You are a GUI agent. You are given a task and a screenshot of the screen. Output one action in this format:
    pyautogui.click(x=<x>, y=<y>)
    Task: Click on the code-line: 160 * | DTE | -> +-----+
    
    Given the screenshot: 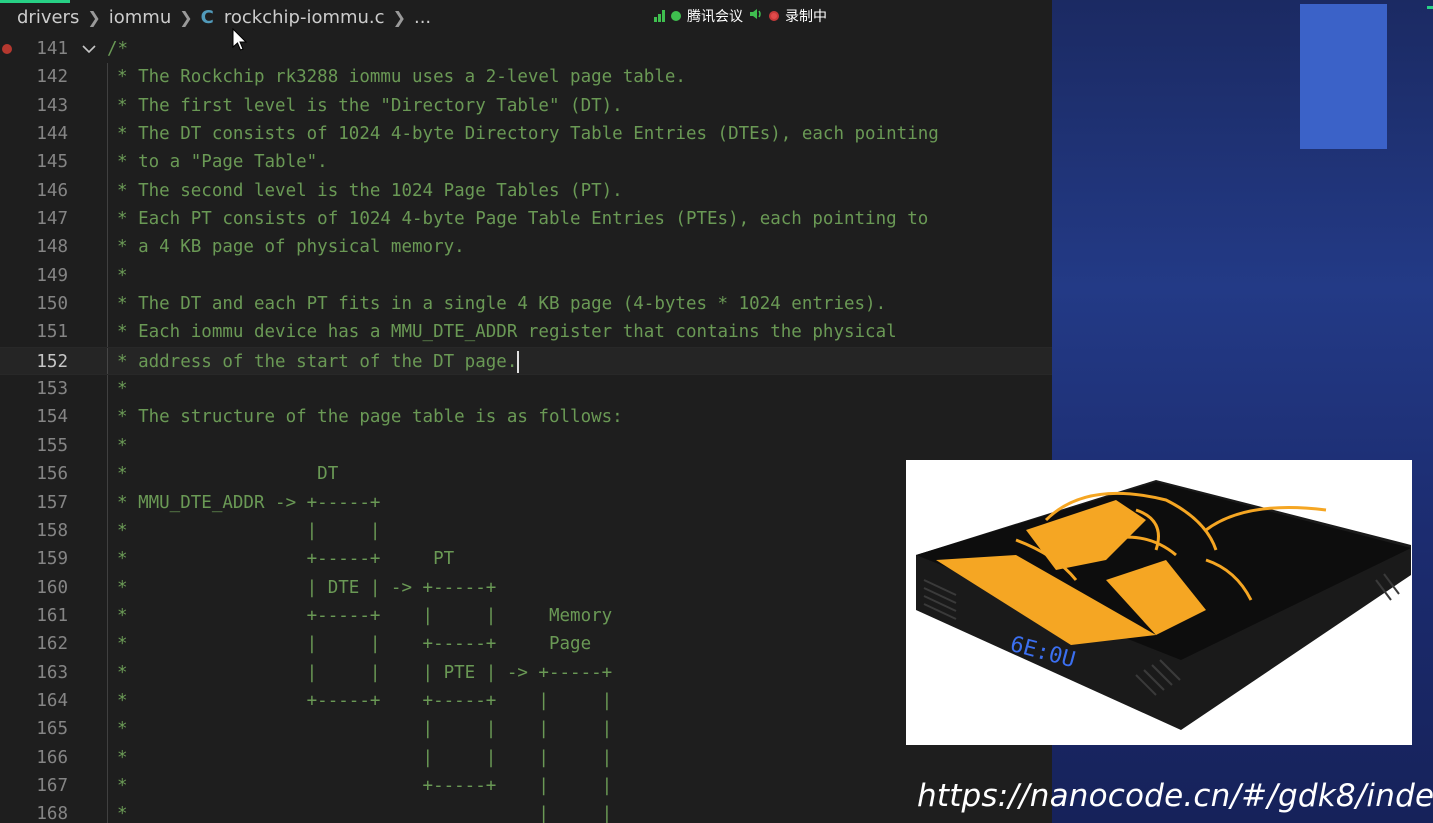 What is the action you would take?
    pyautogui.click(x=526, y=588)
    